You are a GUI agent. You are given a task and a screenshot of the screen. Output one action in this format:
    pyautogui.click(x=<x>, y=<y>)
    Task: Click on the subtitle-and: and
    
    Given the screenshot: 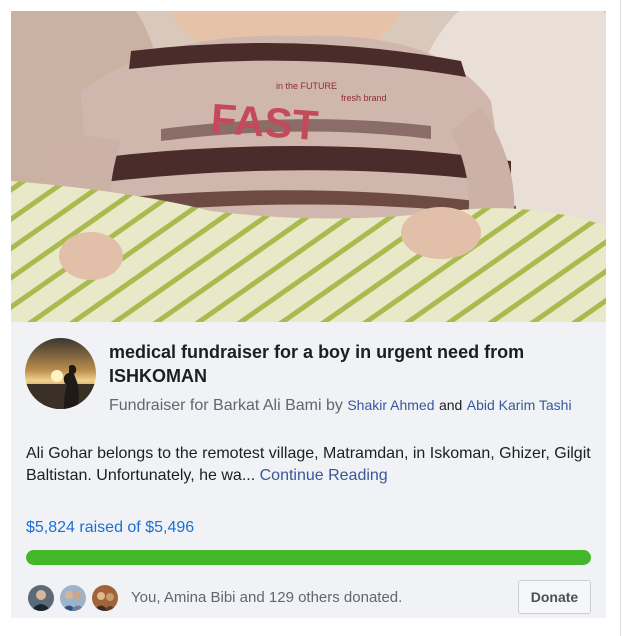 What is the action you would take?
    pyautogui.click(x=450, y=405)
    